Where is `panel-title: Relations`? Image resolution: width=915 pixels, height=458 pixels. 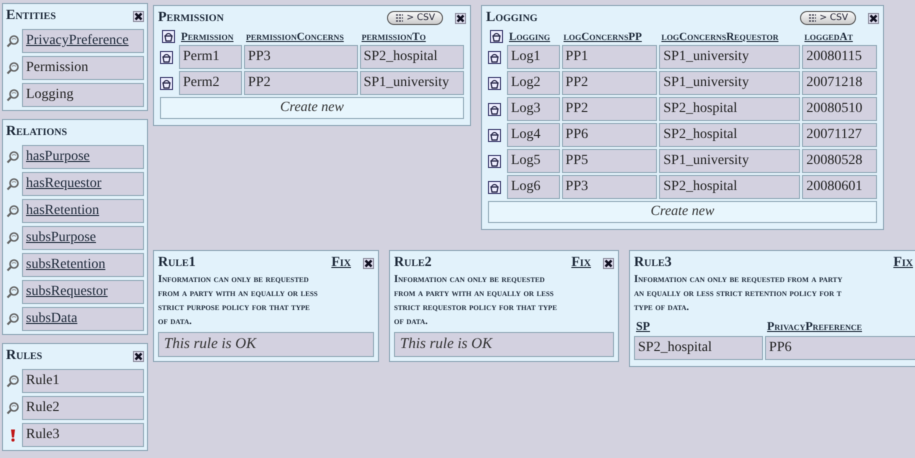
panel-title: Relations is located at coordinates (37, 132).